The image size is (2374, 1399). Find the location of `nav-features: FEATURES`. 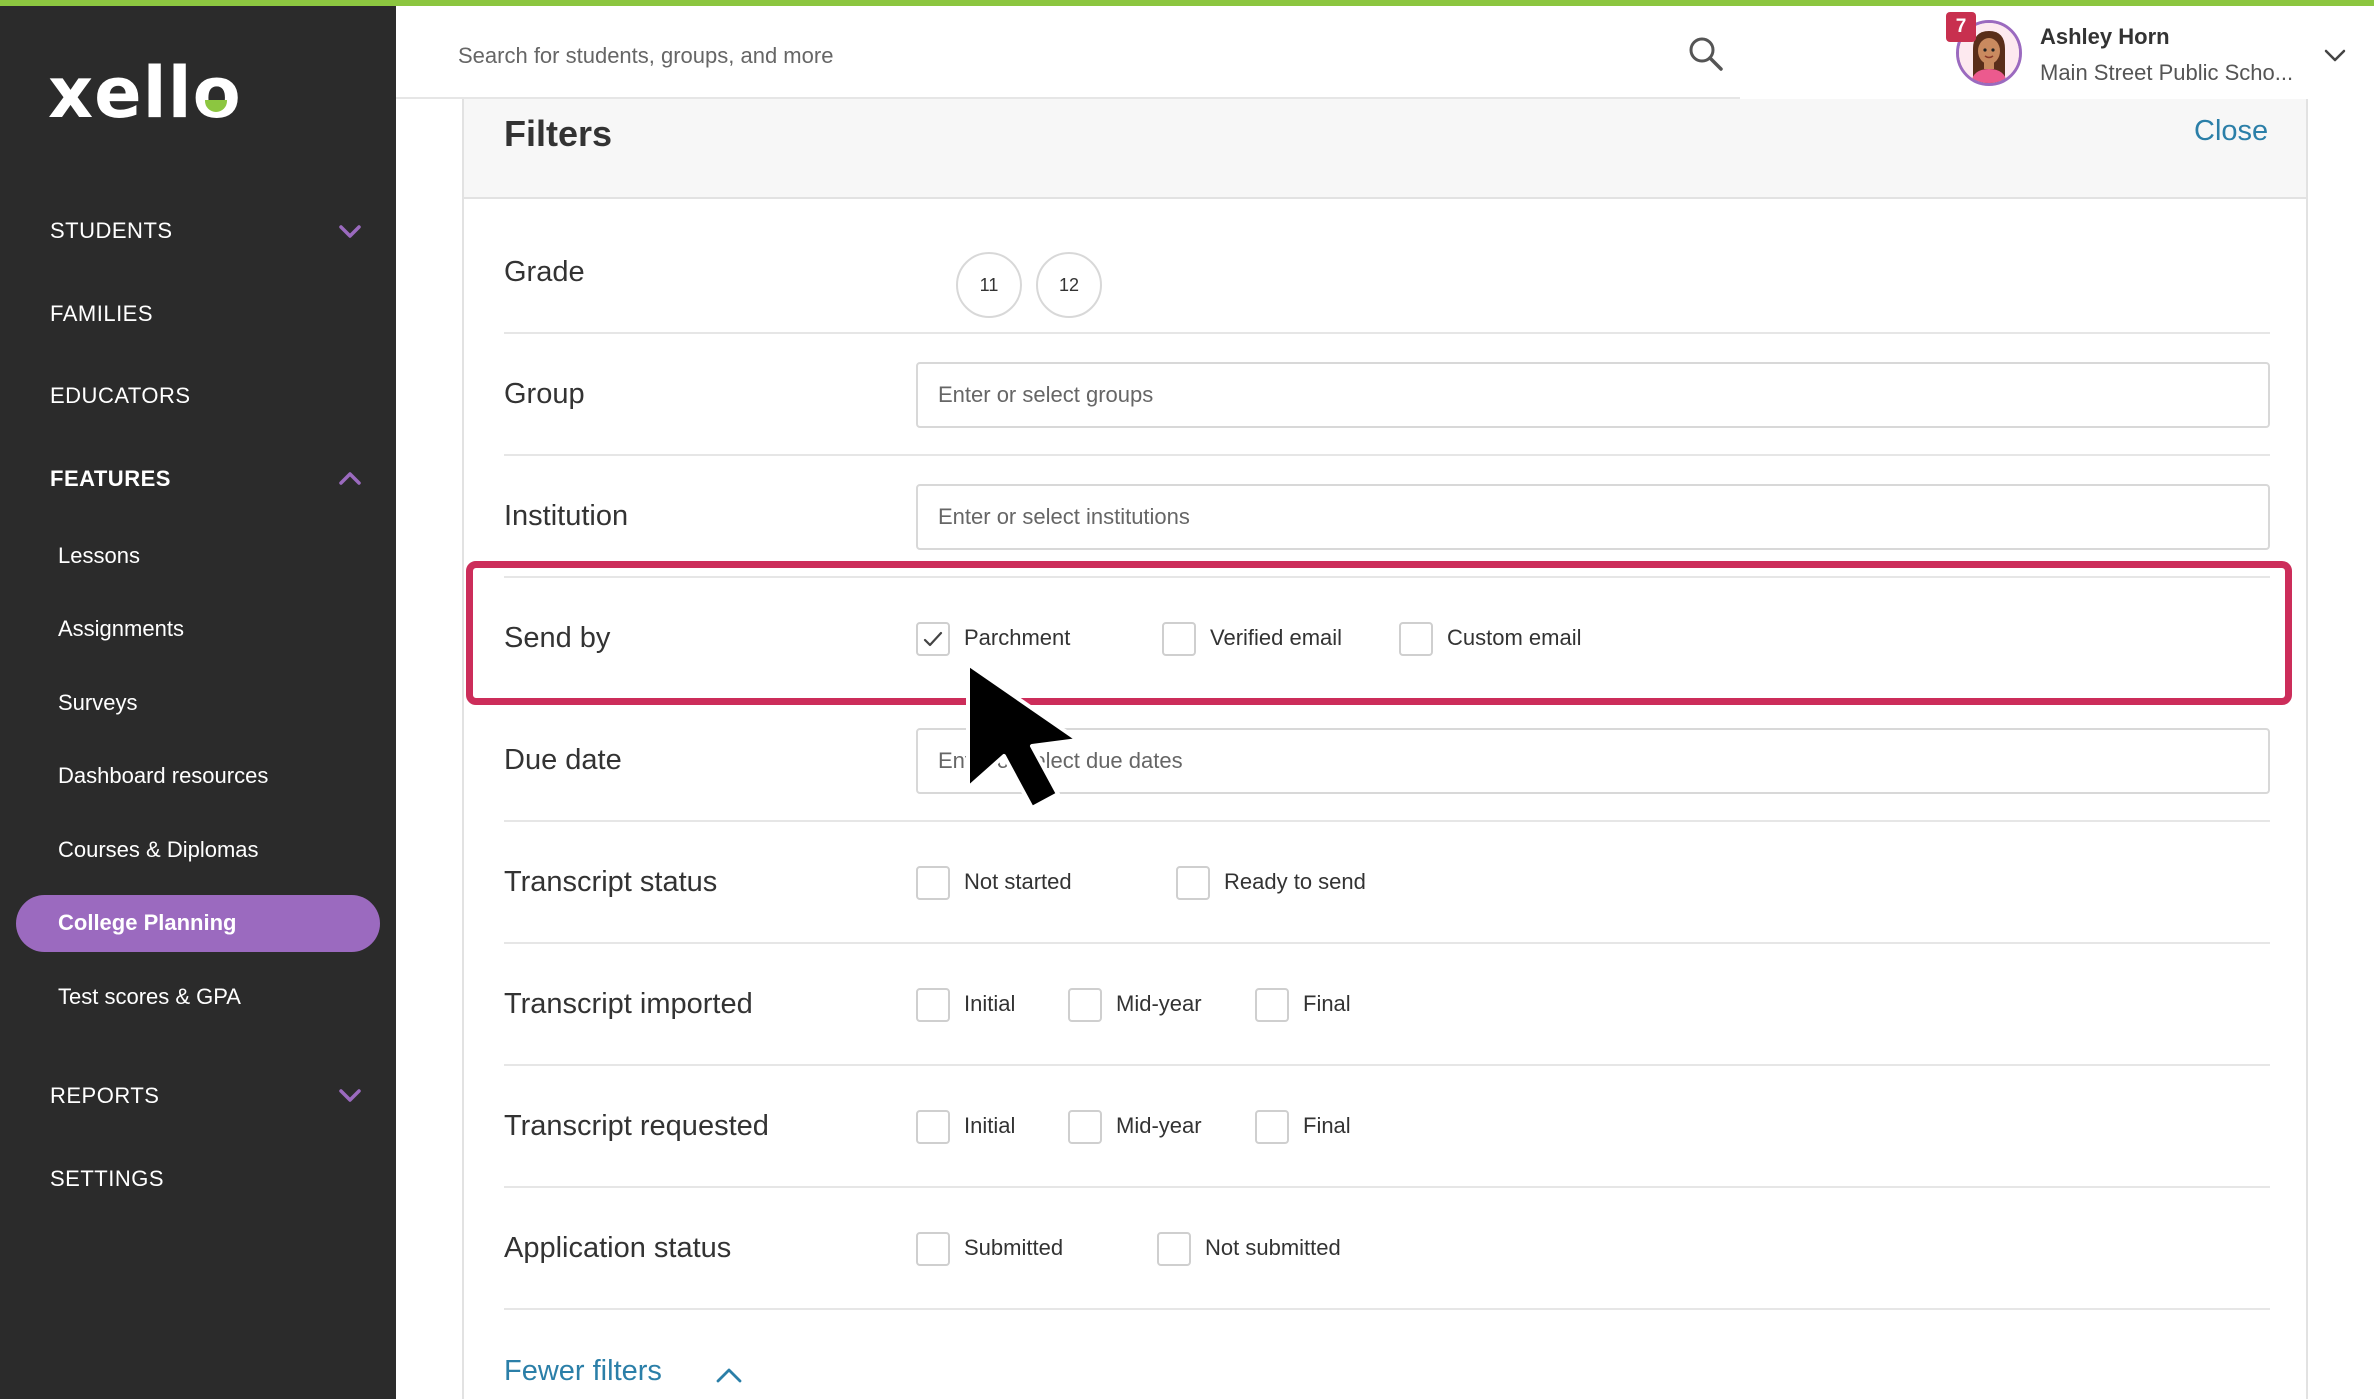

nav-features: FEATURES is located at coordinates (110, 479).